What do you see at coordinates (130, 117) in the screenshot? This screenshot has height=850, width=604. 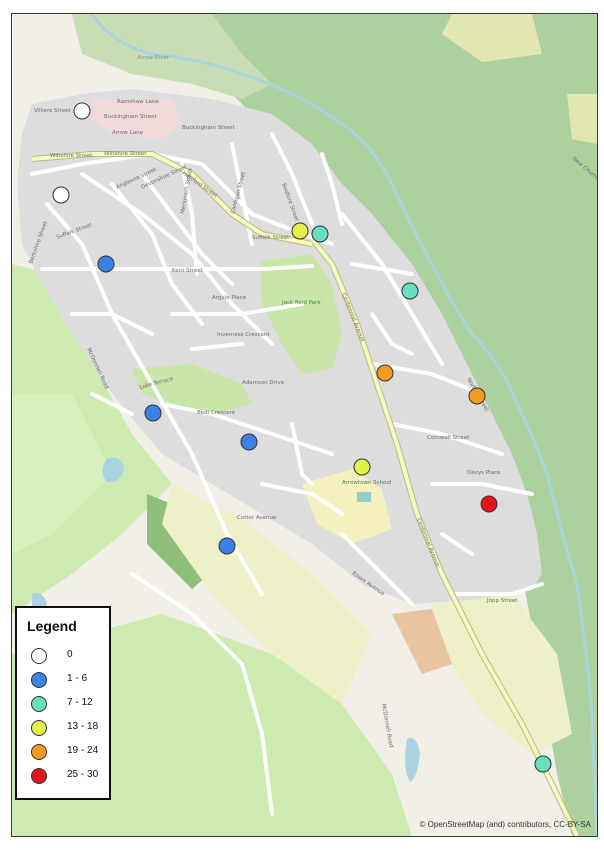 I see `label-buckingham-street-1: Buckingham Street` at bounding box center [130, 117].